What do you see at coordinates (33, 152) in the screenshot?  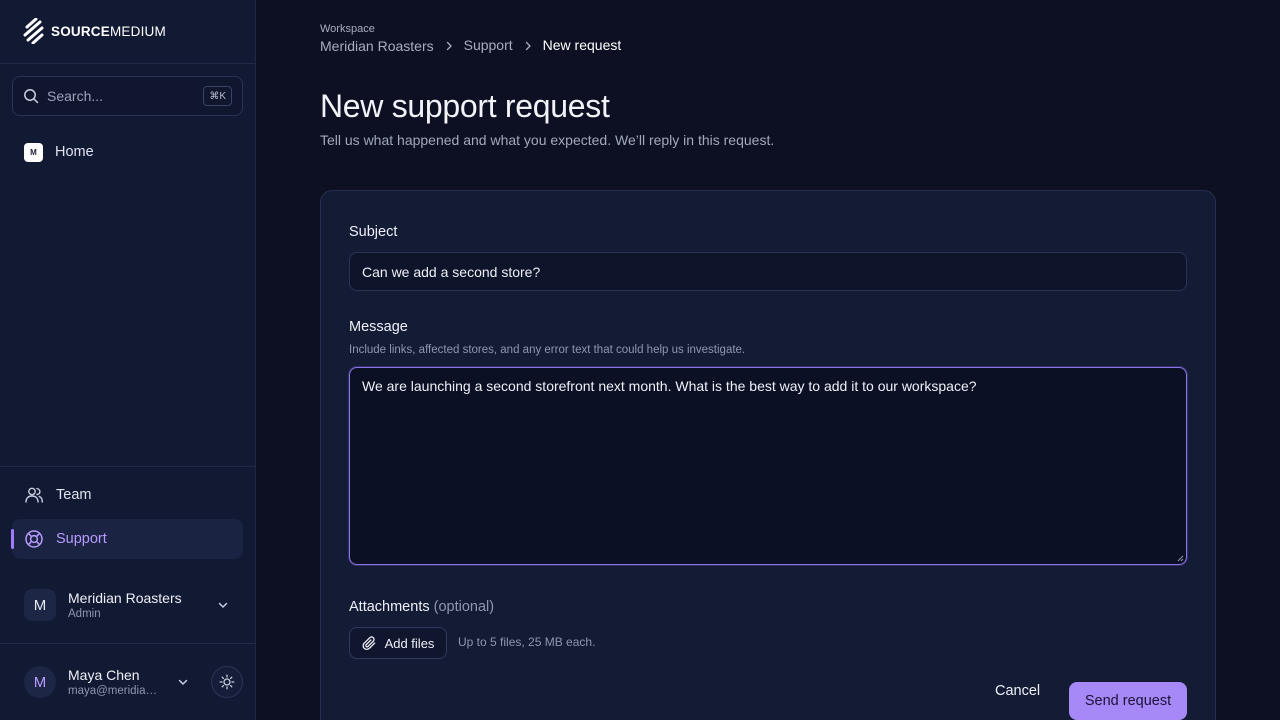 I see `home-icon: M` at bounding box center [33, 152].